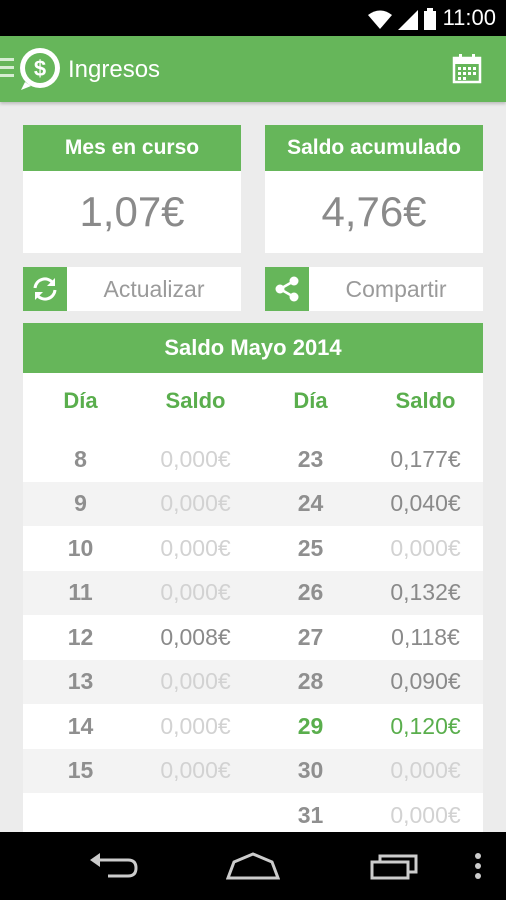 This screenshot has height=900, width=506. I want to click on balance-cell: 0,040€, so click(425, 503).